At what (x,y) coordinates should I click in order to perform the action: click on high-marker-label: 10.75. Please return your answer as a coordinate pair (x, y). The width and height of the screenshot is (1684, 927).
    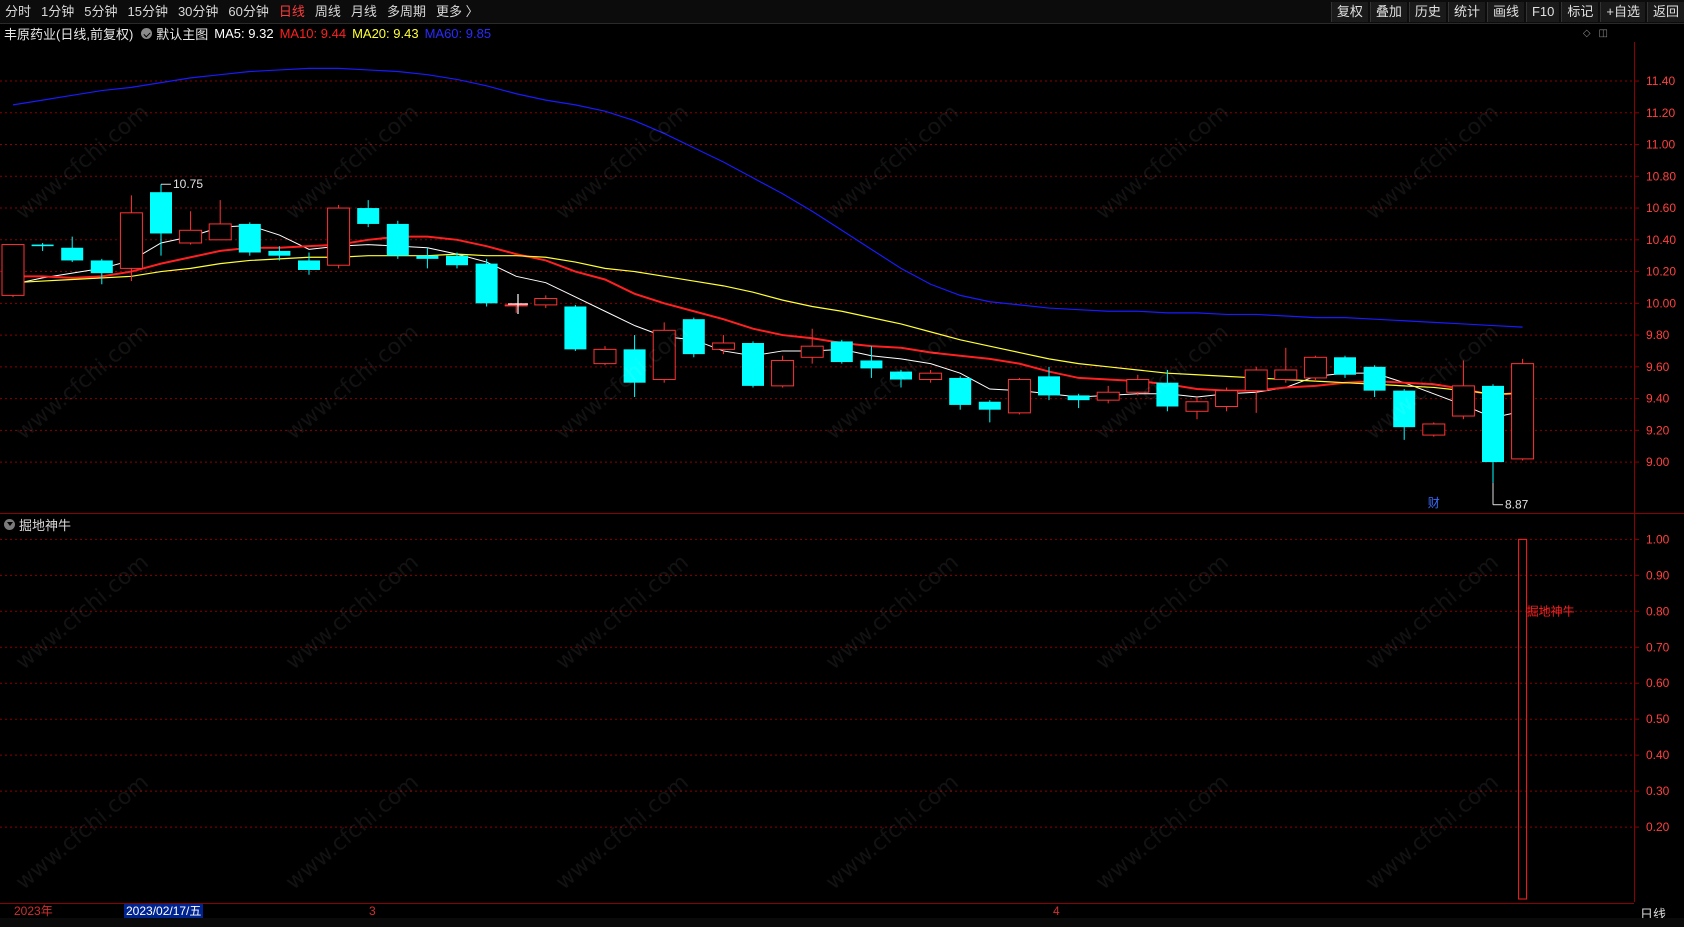
    Looking at the image, I should click on (188, 184).